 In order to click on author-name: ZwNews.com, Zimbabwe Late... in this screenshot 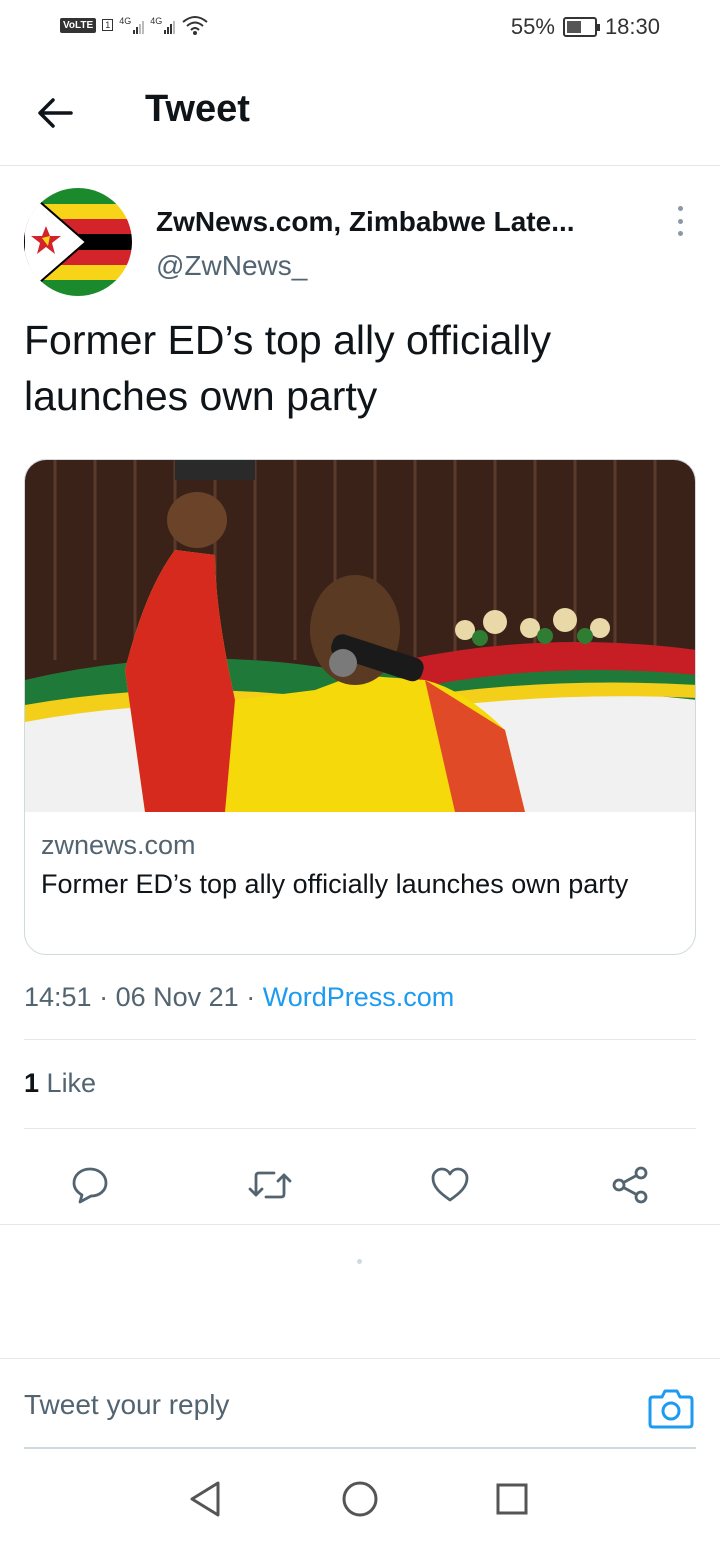, I will do `click(365, 222)`.